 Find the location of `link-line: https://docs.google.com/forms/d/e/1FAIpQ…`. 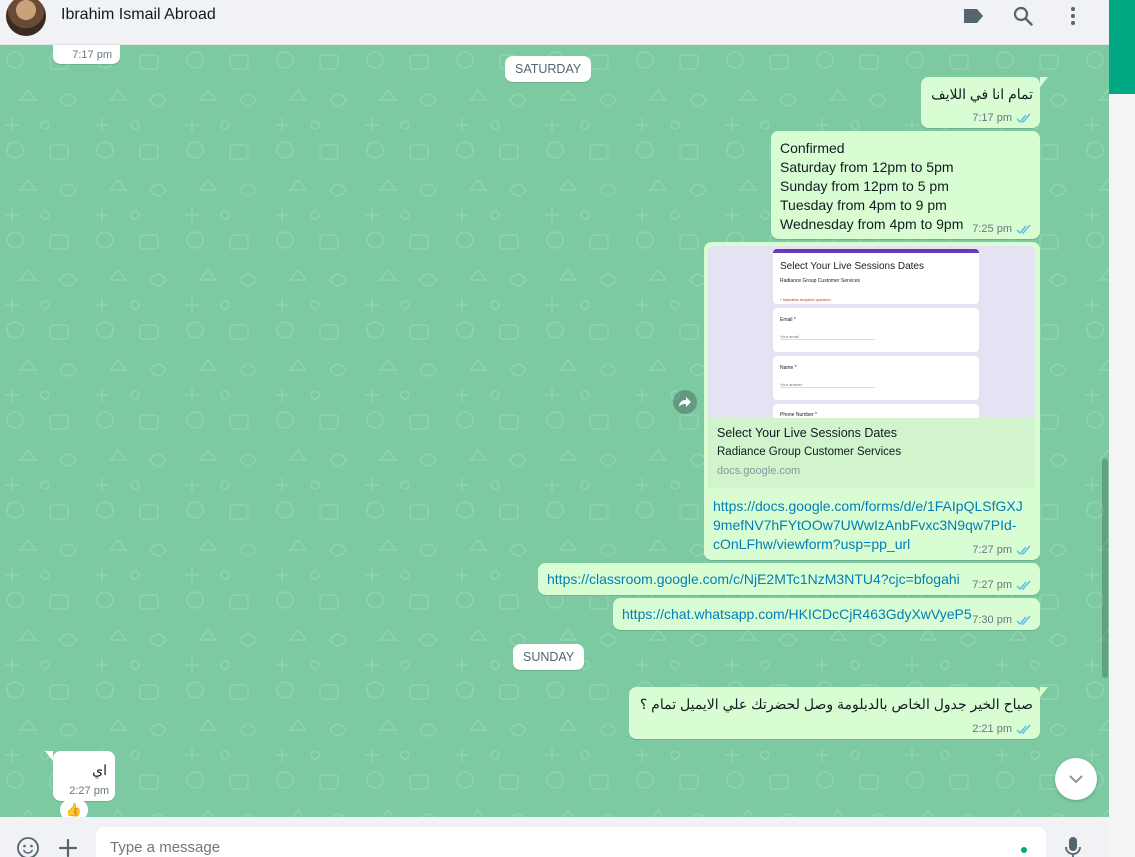

link-line: https://docs.google.com/forms/d/e/1FAIpQ… is located at coordinates (868, 506).